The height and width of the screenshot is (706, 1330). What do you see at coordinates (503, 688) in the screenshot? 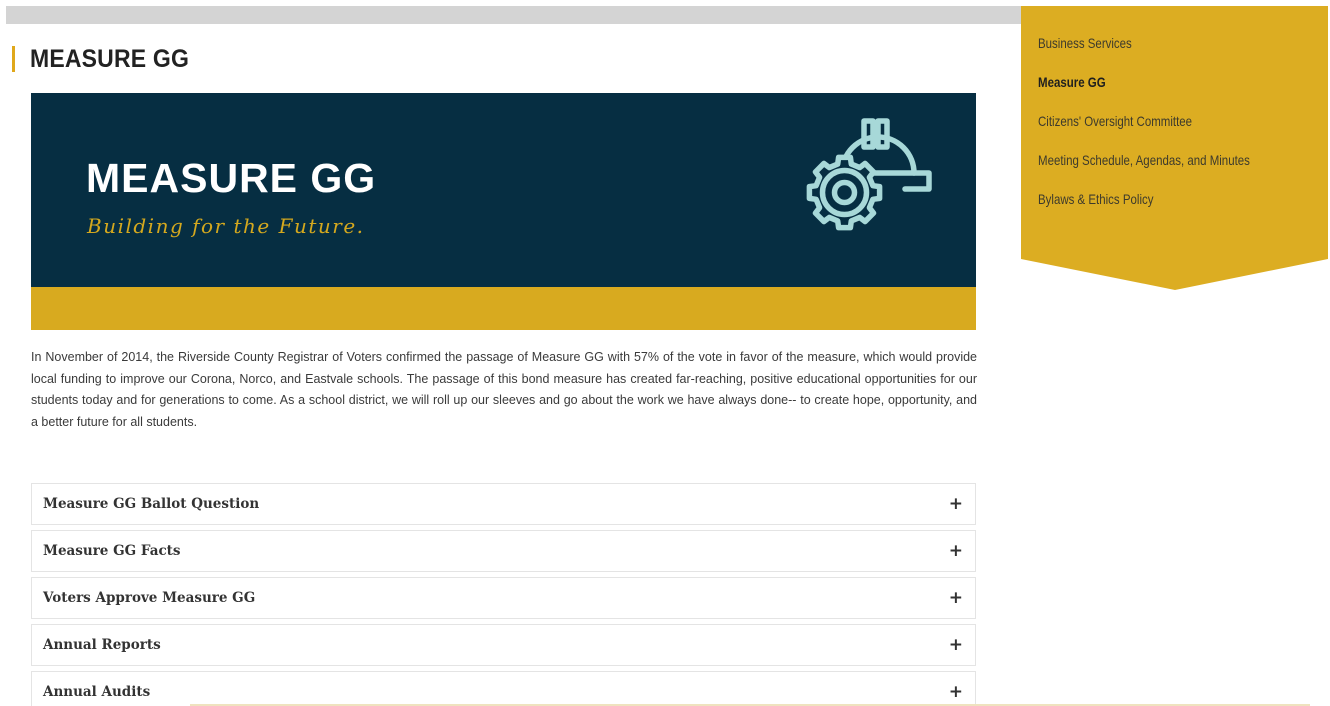
I see `accordion-item-annual-audits: Annual Audits +` at bounding box center [503, 688].